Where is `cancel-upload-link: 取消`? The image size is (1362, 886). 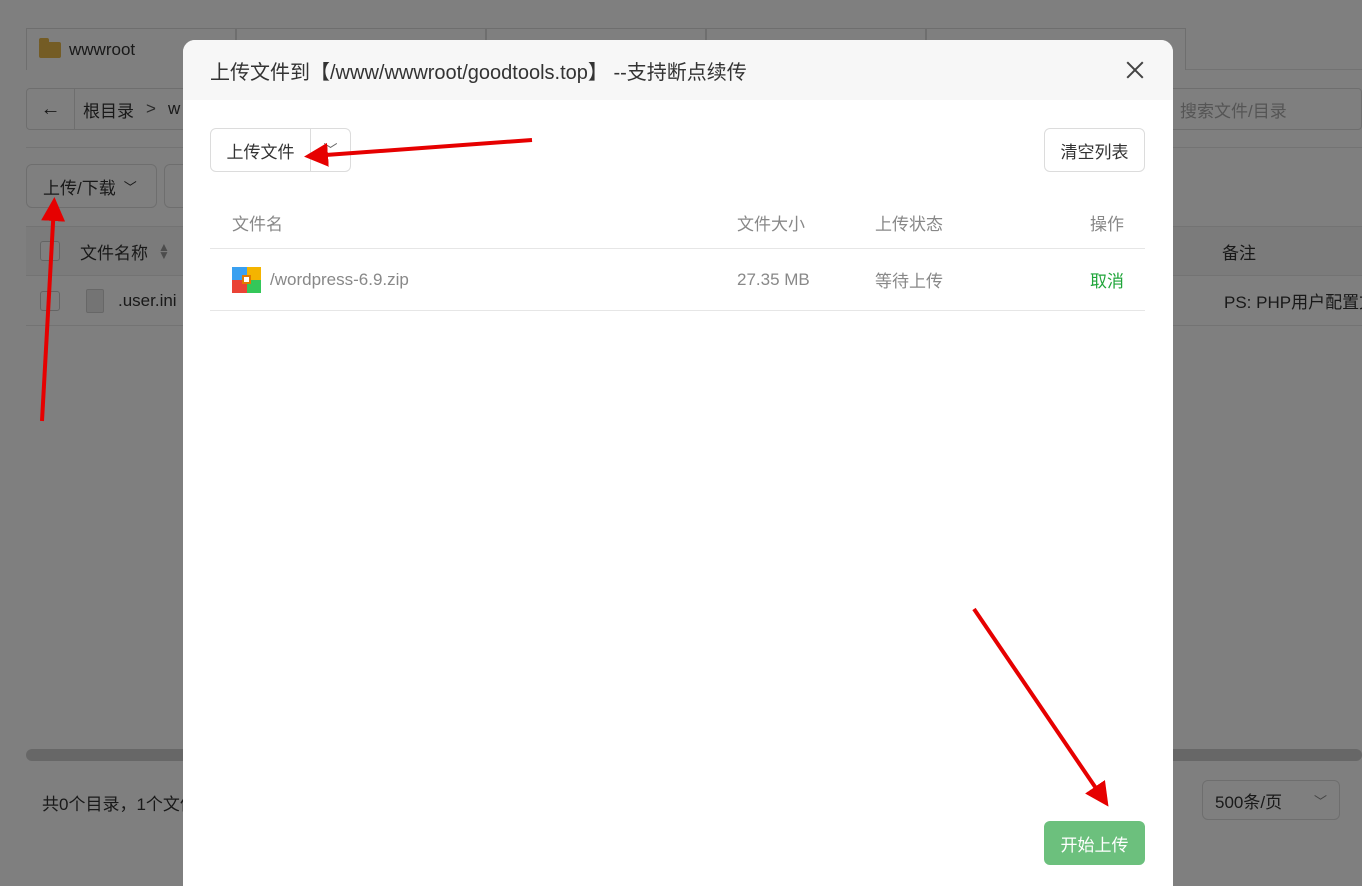 cancel-upload-link: 取消 is located at coordinates (1107, 279).